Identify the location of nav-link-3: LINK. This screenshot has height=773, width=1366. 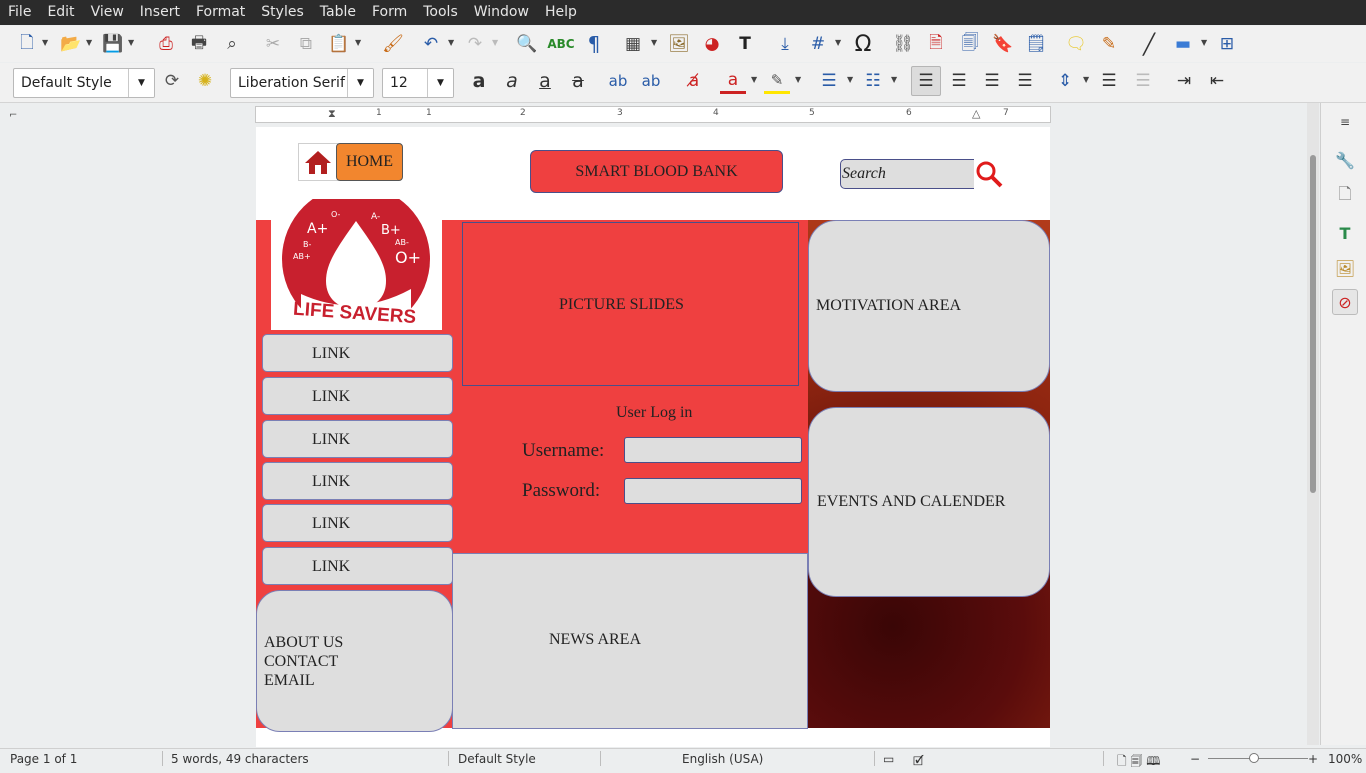
(357, 439).